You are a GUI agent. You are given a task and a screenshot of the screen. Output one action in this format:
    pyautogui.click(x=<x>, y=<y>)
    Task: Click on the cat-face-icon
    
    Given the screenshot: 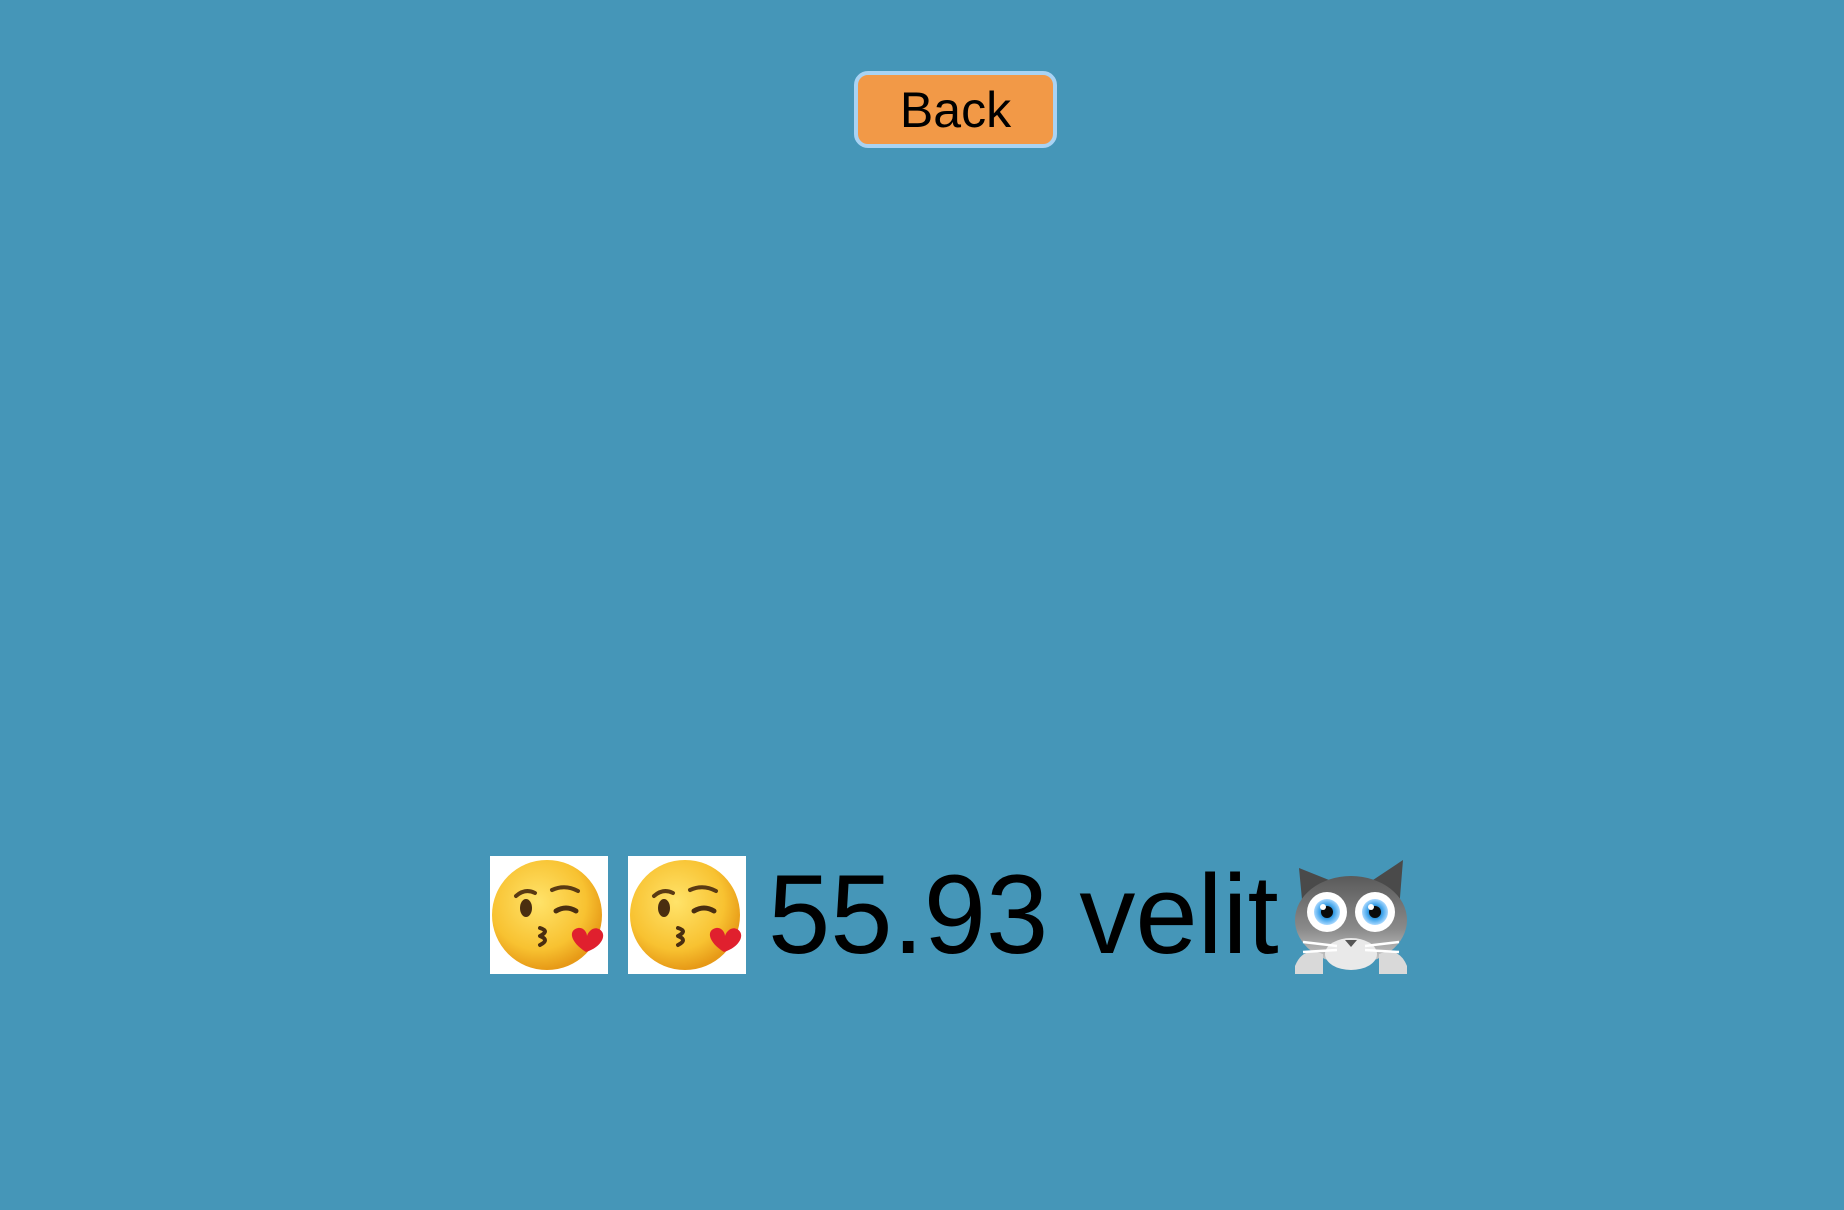 What is the action you would take?
    pyautogui.click(x=1351, y=915)
    